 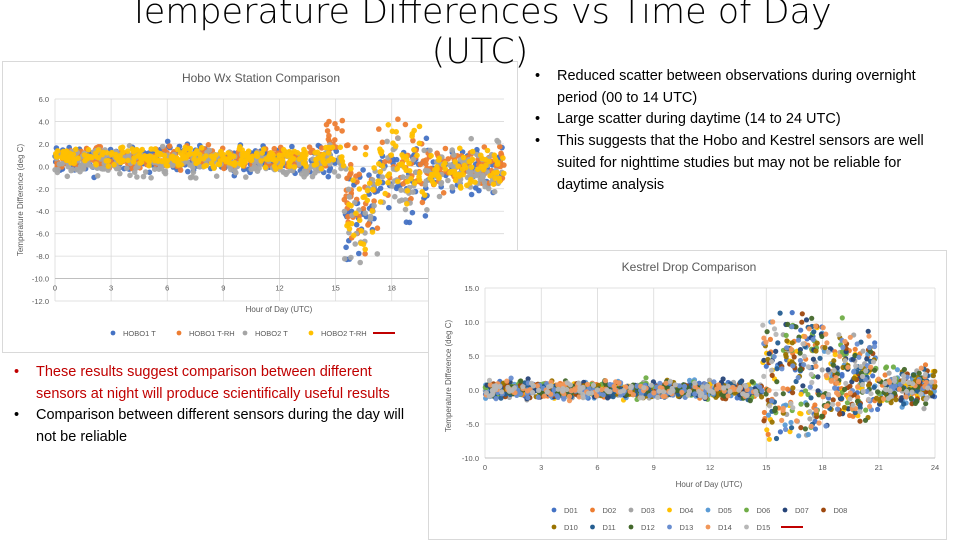 What do you see at coordinates (725, 510) in the screenshot?
I see `legend-label: D05` at bounding box center [725, 510].